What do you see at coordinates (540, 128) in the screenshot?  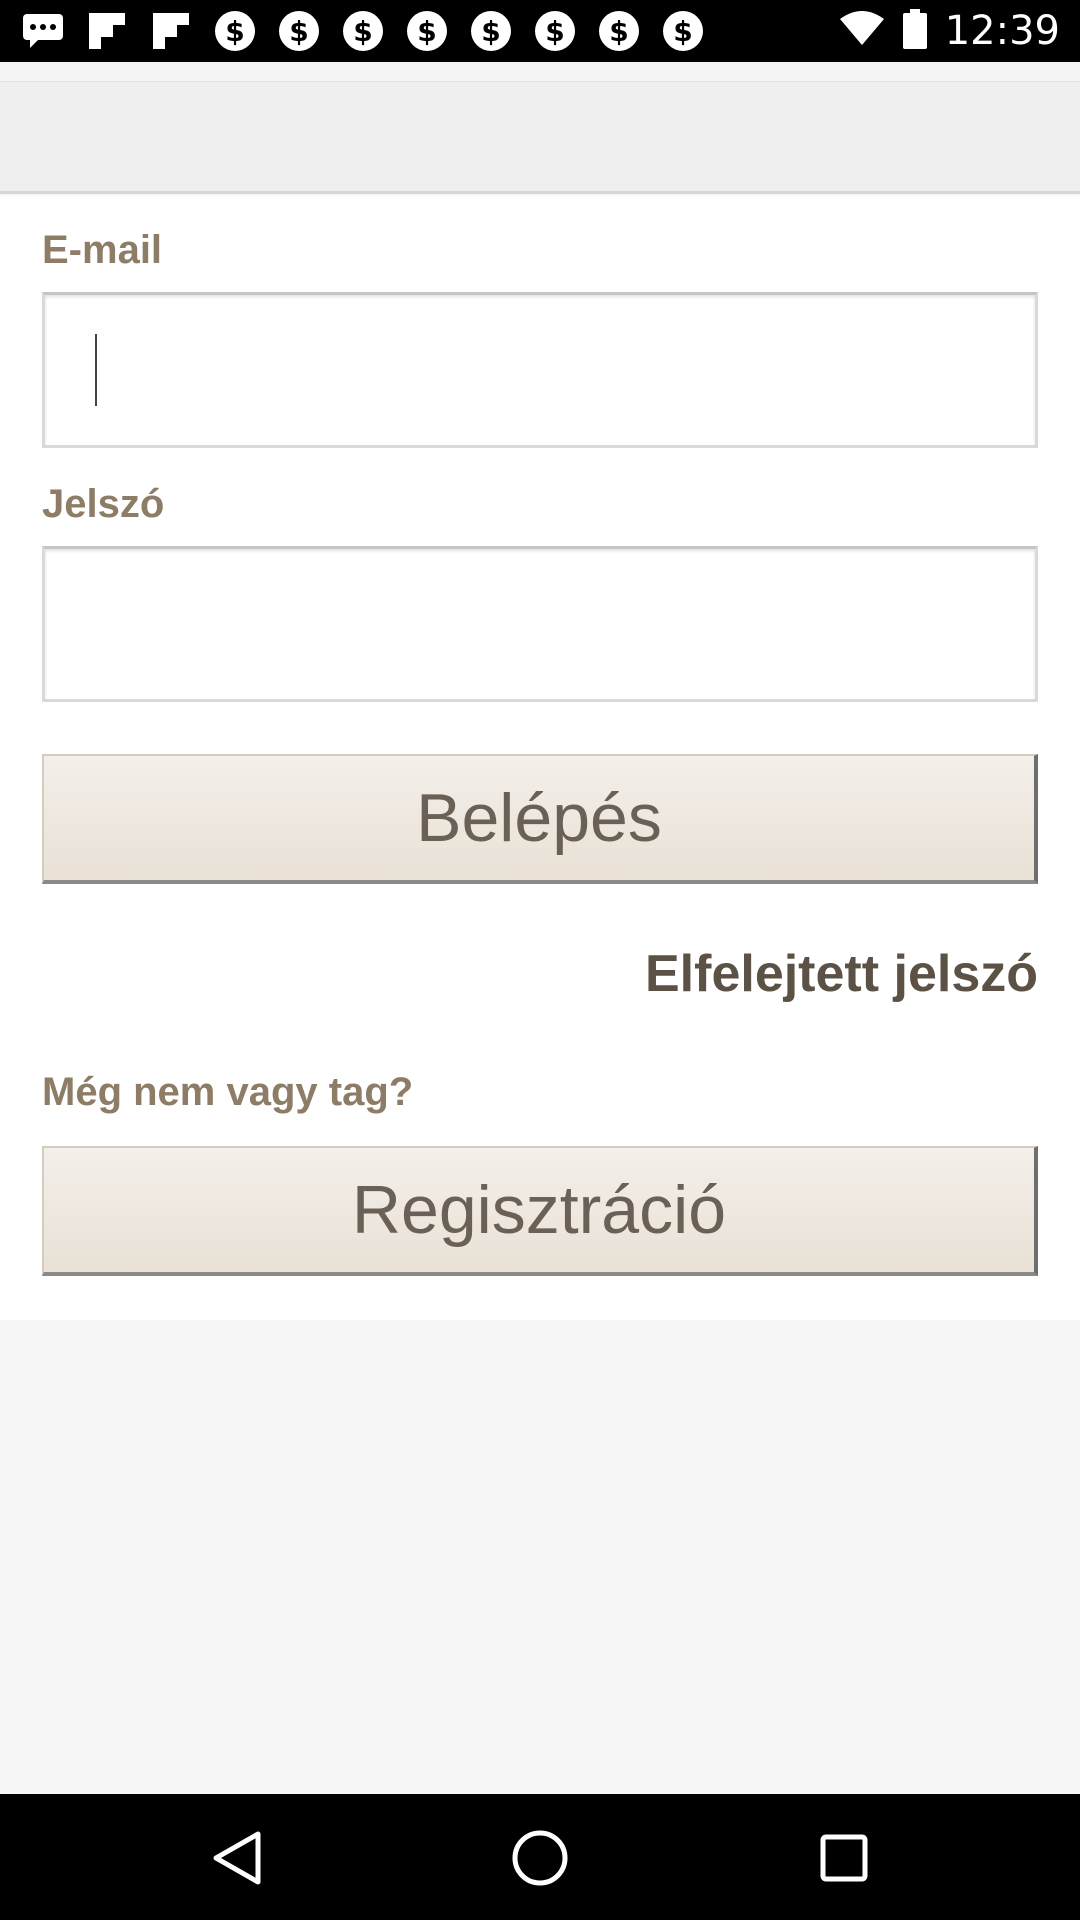 I see `app-header` at bounding box center [540, 128].